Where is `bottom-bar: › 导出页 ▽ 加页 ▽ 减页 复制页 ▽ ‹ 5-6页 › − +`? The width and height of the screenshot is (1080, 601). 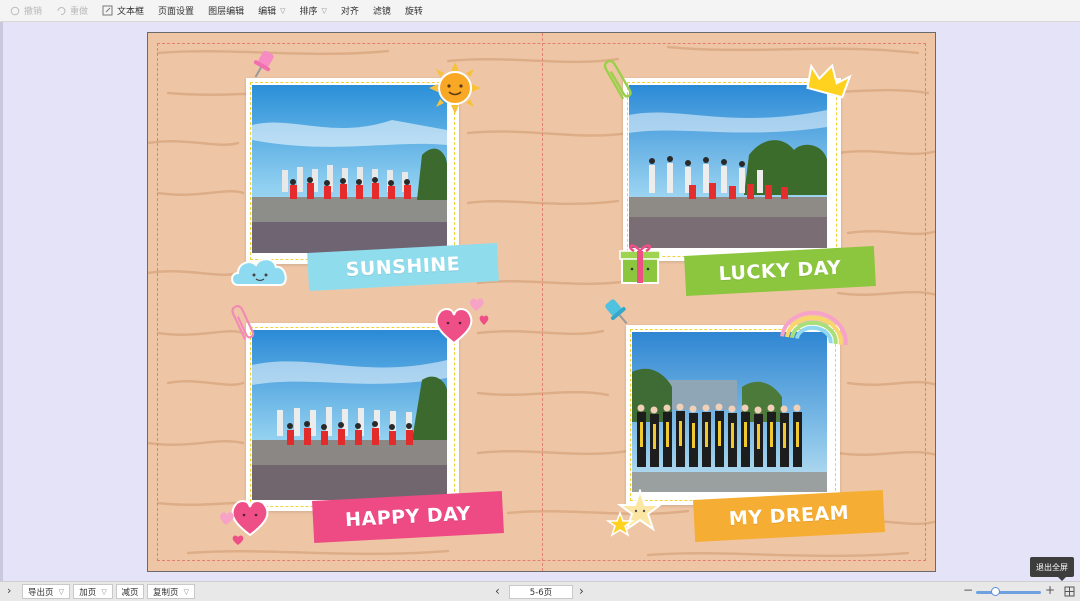 bottom-bar: › 导出页 ▽ 加页 ▽ 减页 复制页 ▽ ‹ 5-6页 › − + is located at coordinates (540, 591).